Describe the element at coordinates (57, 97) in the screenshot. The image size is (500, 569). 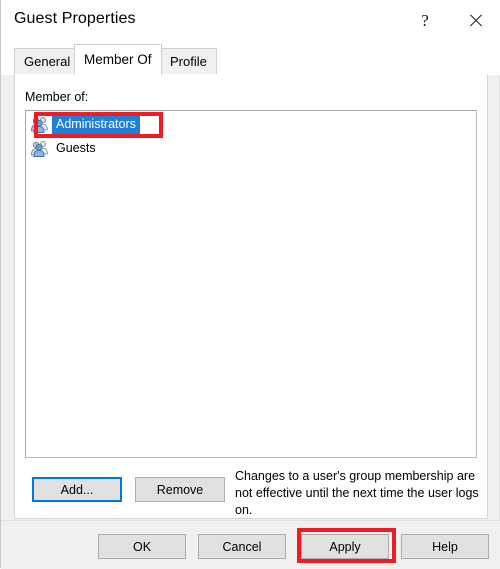
I see `member-of-label: Member of:` at that location.